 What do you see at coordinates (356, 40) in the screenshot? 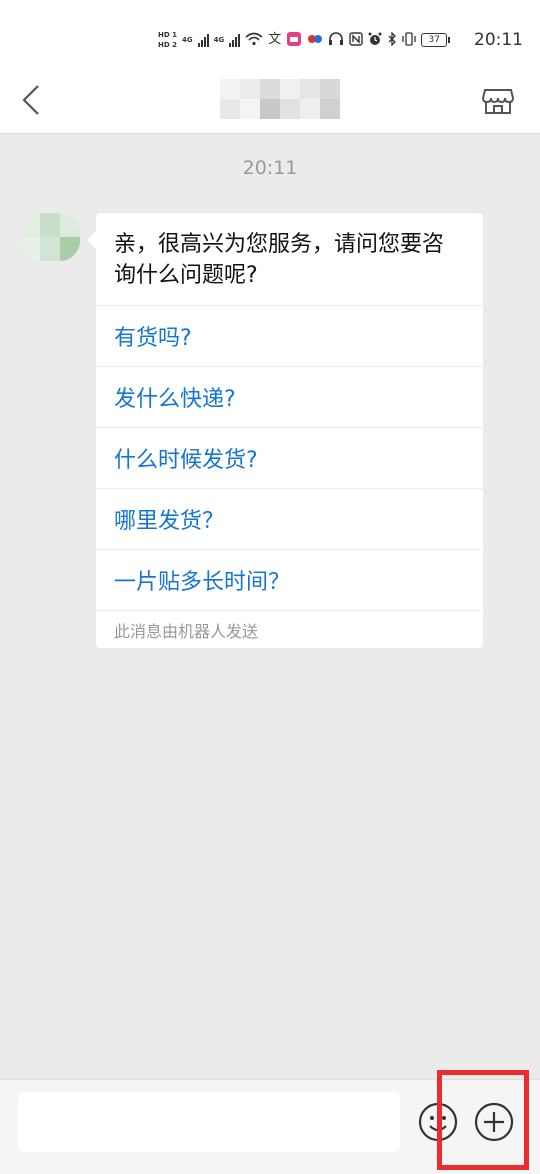
I see `nfc-icon` at bounding box center [356, 40].